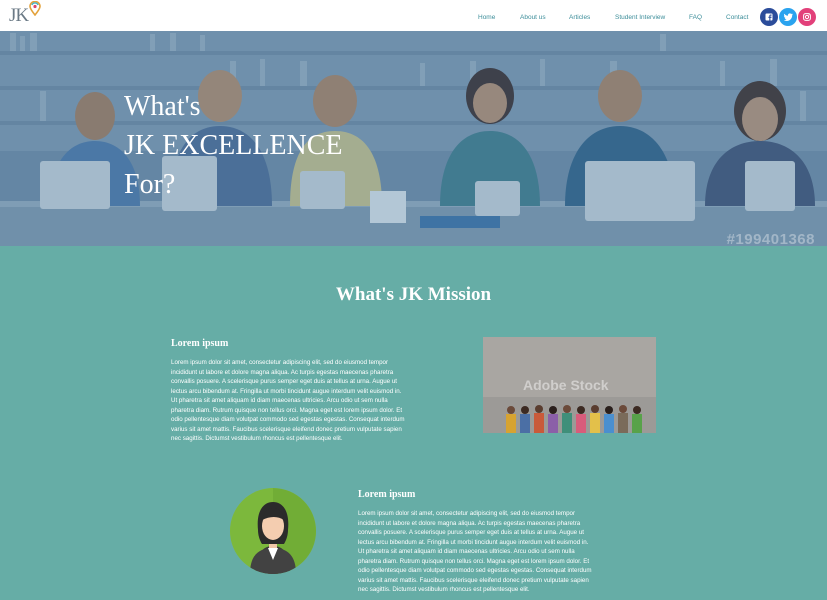 This screenshot has height=600, width=827. I want to click on twitter-icon, so click(788, 17).